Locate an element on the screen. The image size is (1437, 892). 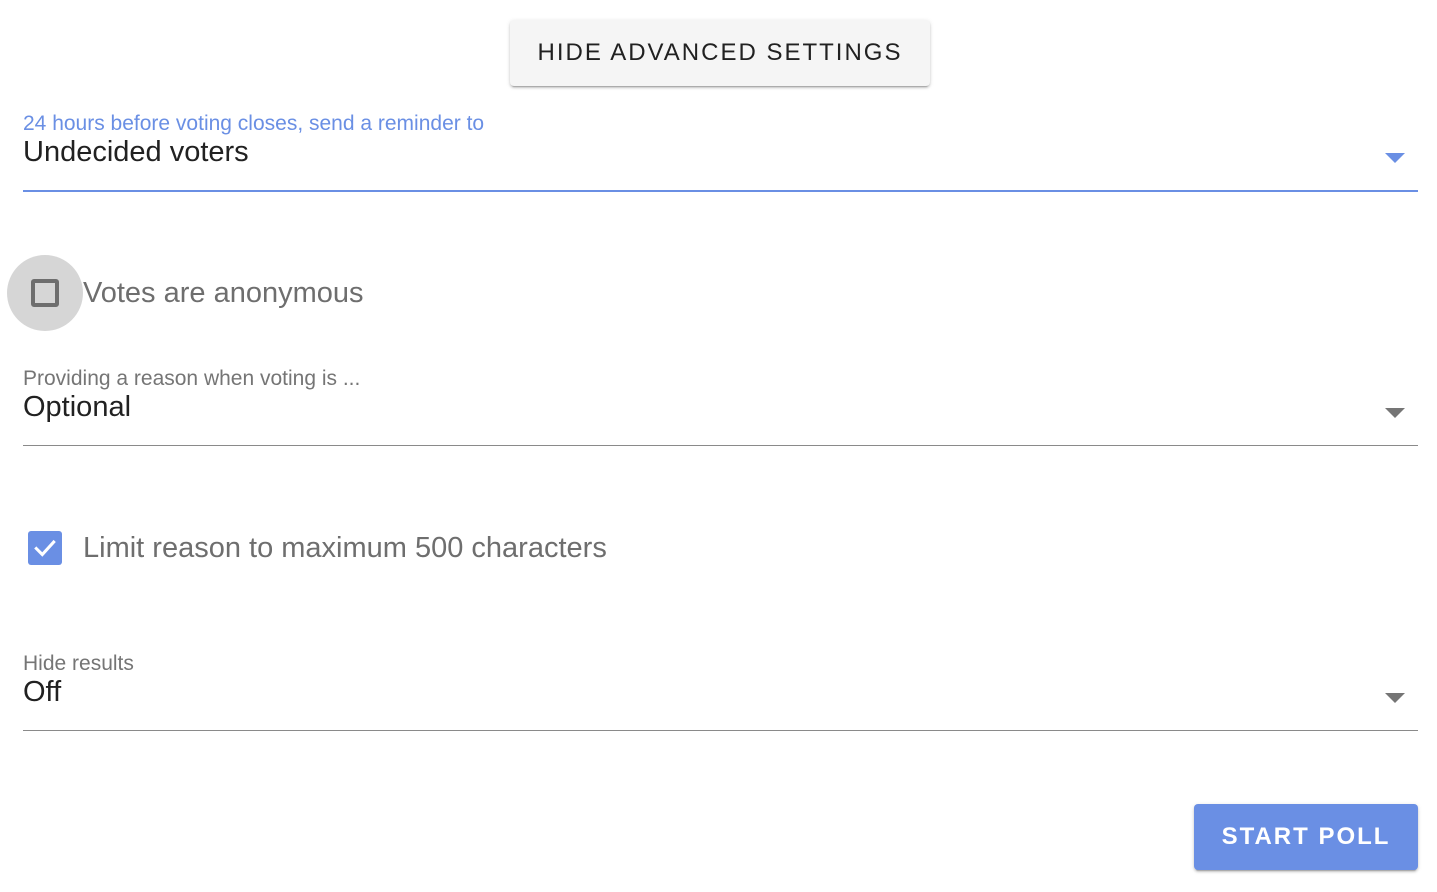
limit-reason-checkbox-row: Limit reason to maximum 500 characters is located at coordinates (307, 548).